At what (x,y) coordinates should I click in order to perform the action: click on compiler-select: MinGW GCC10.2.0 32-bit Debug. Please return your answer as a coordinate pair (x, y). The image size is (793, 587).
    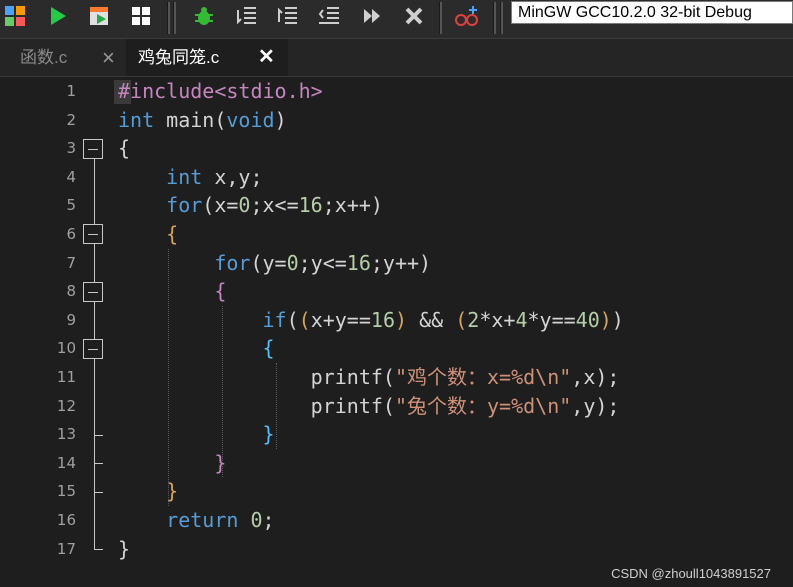
    Looking at the image, I should click on (652, 12).